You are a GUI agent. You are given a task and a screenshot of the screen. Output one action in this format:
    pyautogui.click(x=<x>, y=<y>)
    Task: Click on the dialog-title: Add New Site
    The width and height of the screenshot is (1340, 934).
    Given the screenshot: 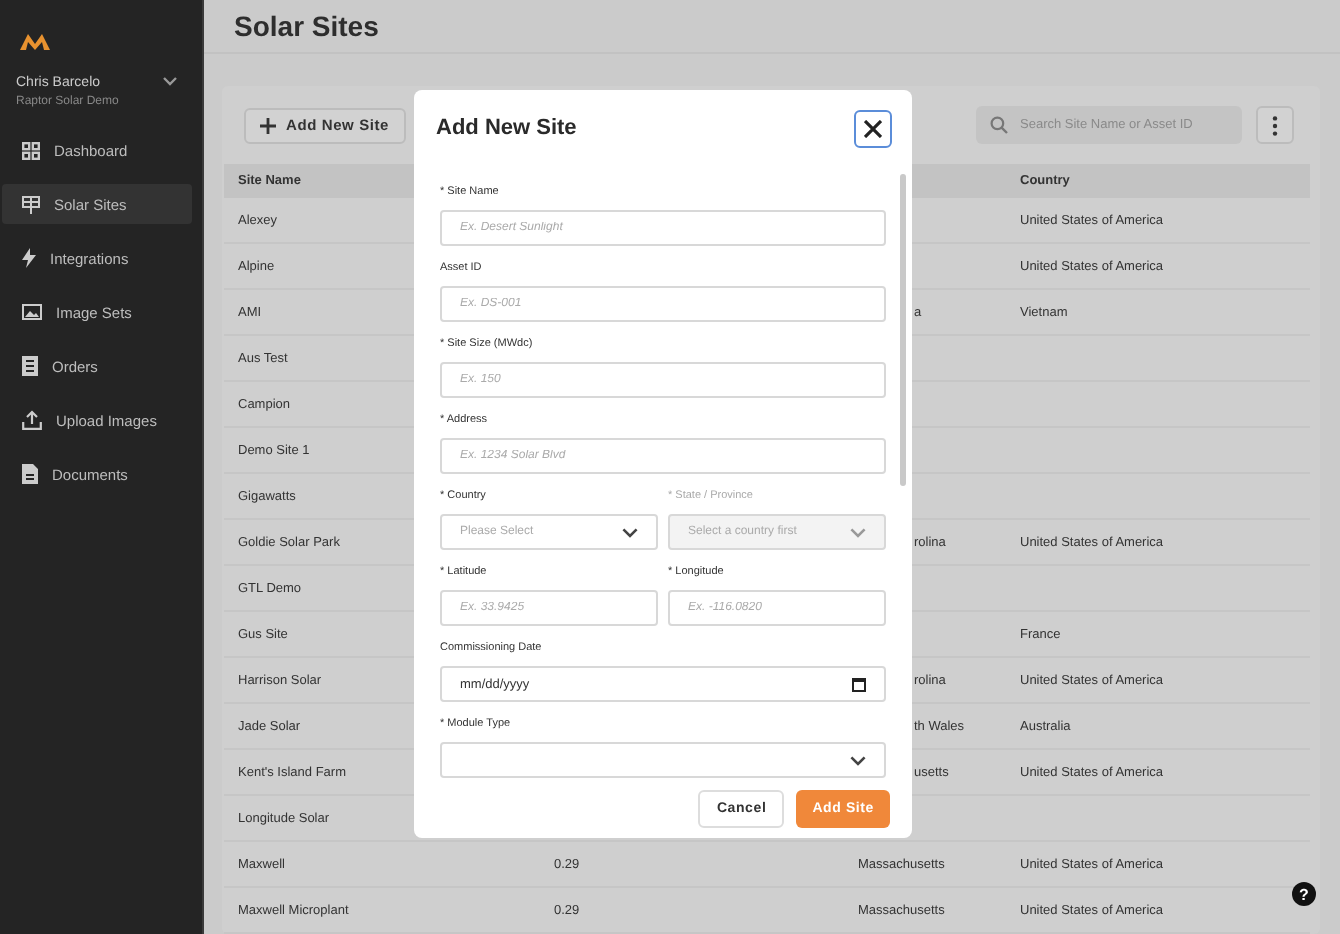 What is the action you would take?
    pyautogui.click(x=506, y=128)
    